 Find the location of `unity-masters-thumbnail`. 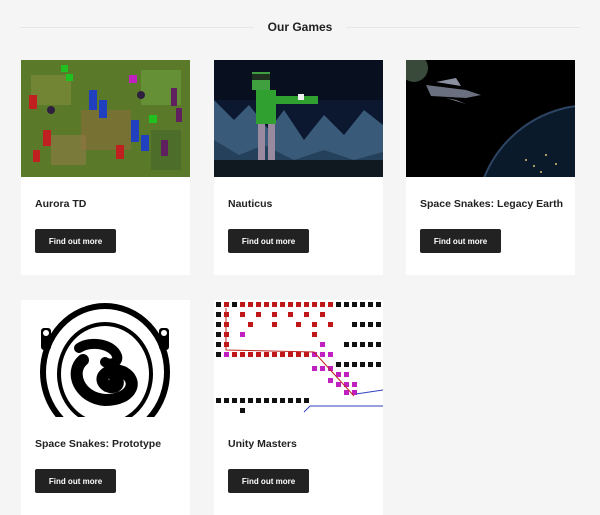

unity-masters-thumbnail is located at coordinates (298, 358).